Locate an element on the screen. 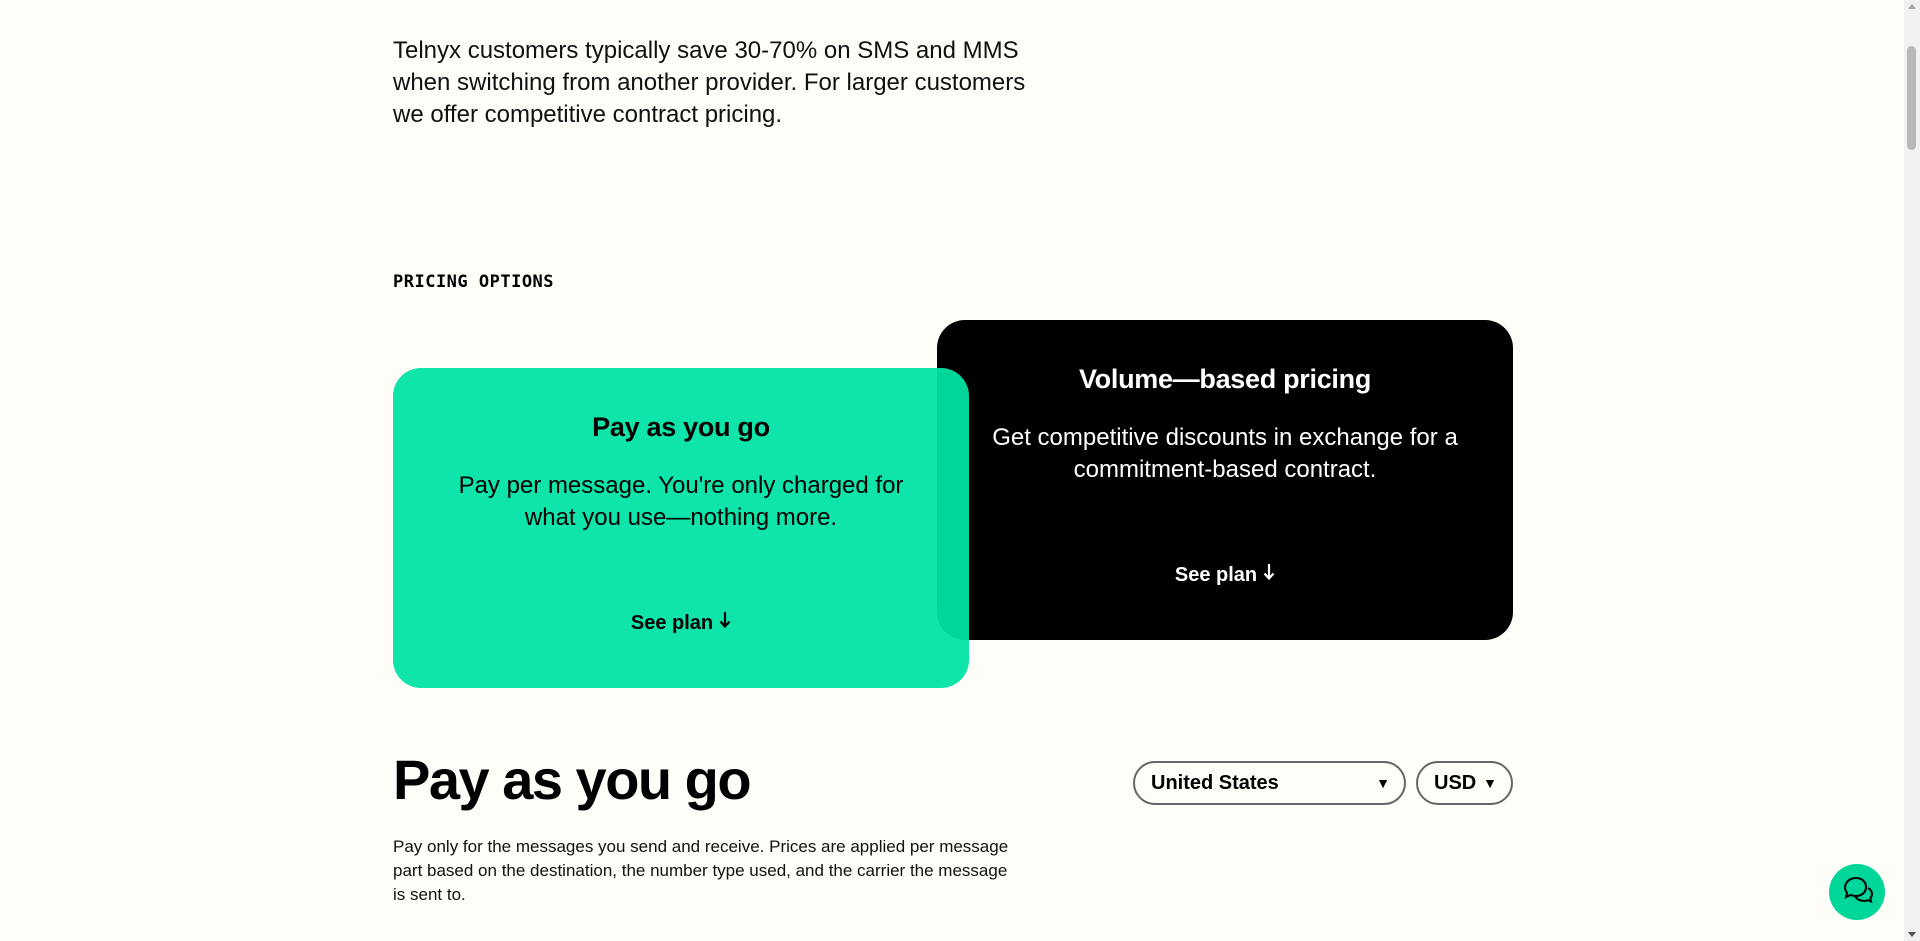 This screenshot has height=941, width=1920. pricing-options-label: PRICING OPTIONS is located at coordinates (474, 282).